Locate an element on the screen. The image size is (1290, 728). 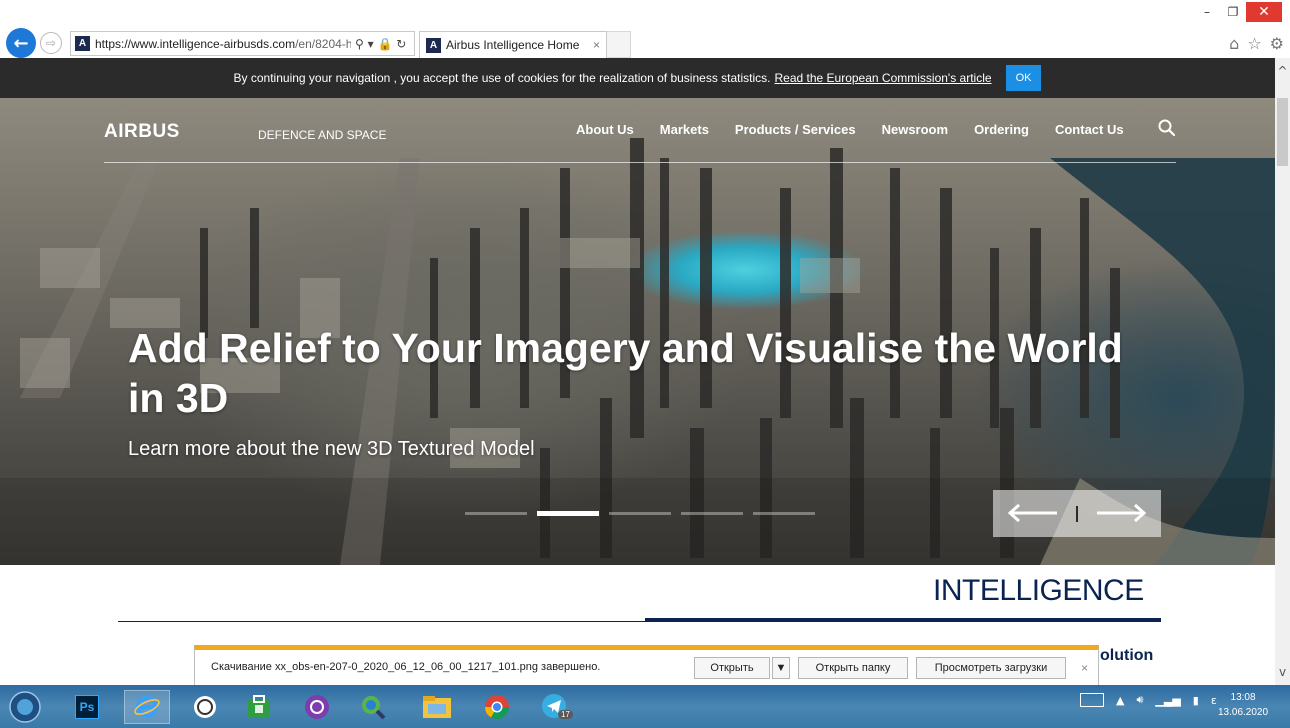
address-bar-icons: ⚲ ▾ 🔒 ↻ is located at coordinates (380, 44).